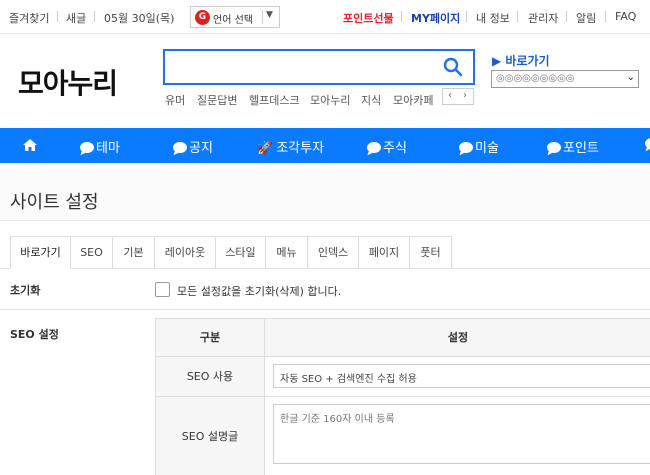 Image resolution: width=650 pixels, height=475 pixels. I want to click on language-select: G 언어 선택 ▼, so click(235, 17).